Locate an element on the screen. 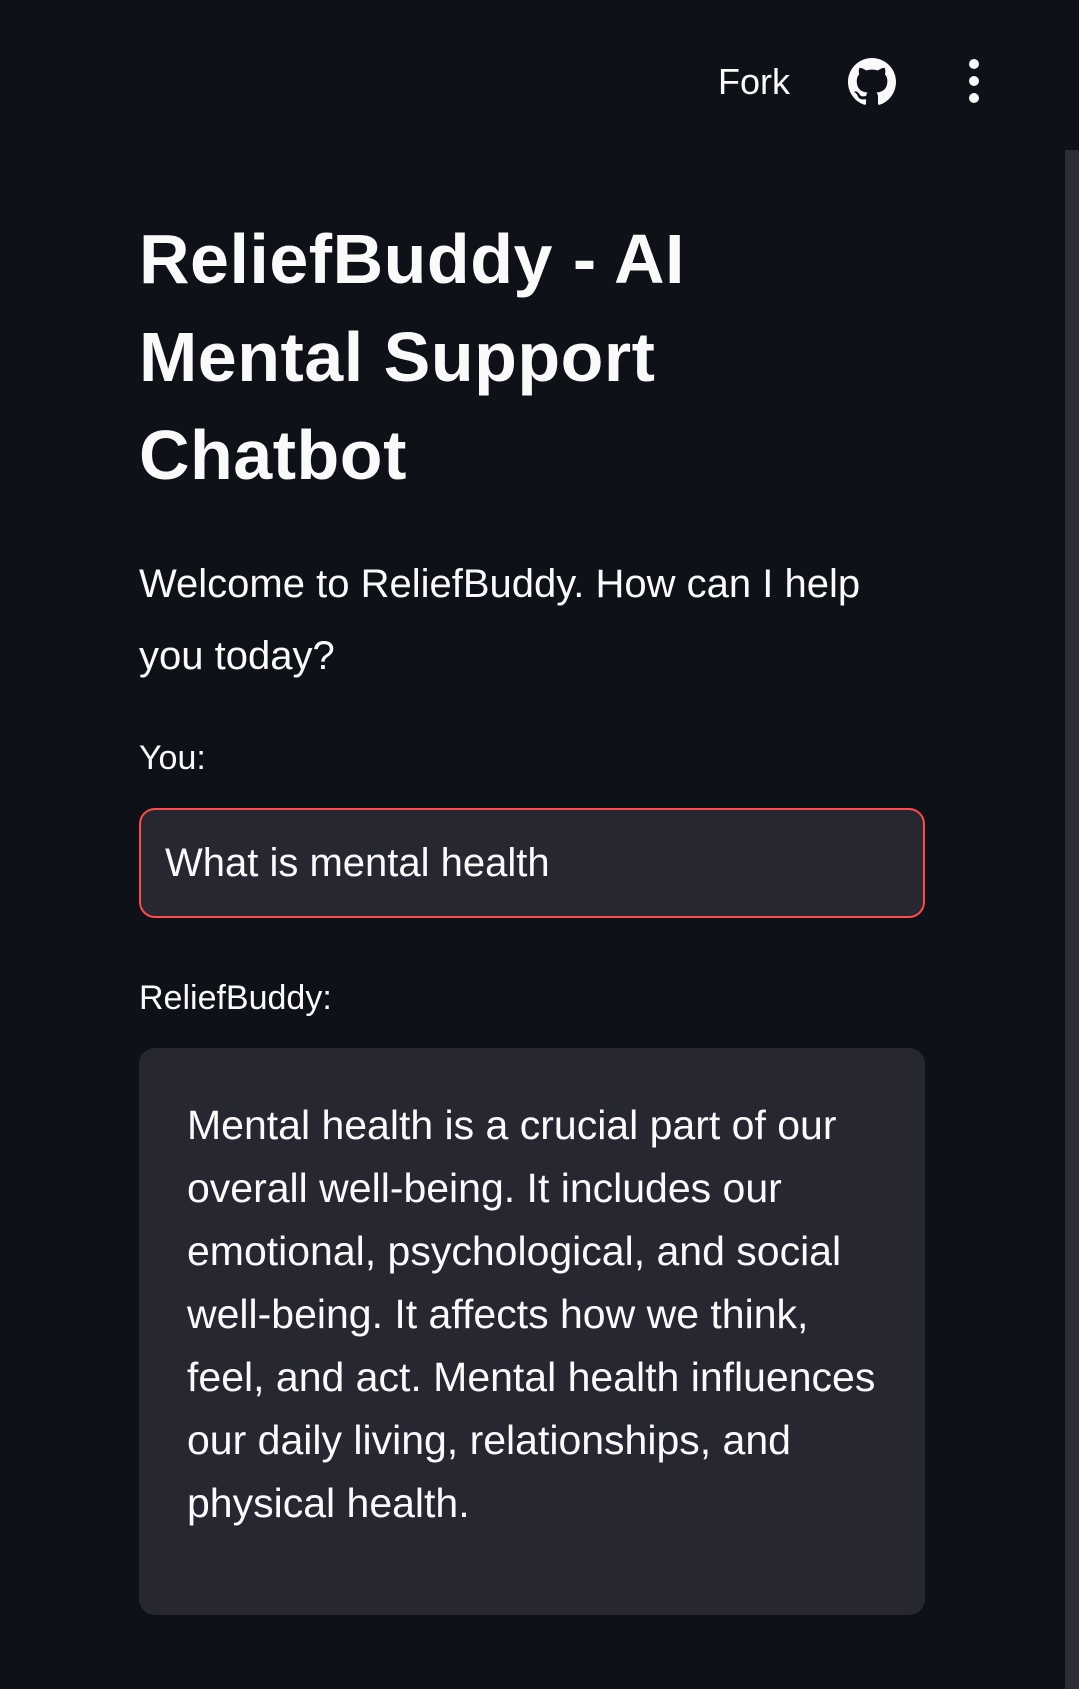  page-scrollbar is located at coordinates (1072, 919).